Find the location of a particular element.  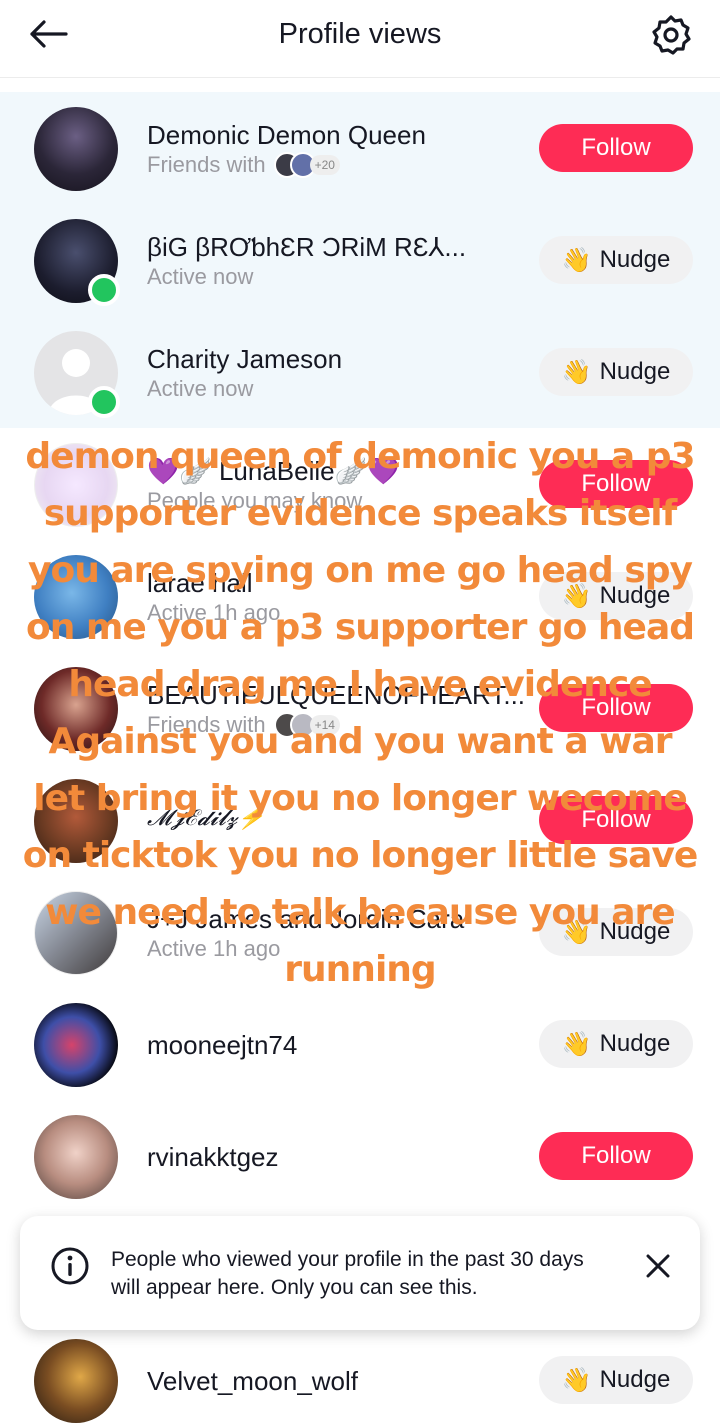

viewer-subtitle: People you may know is located at coordinates (255, 500).